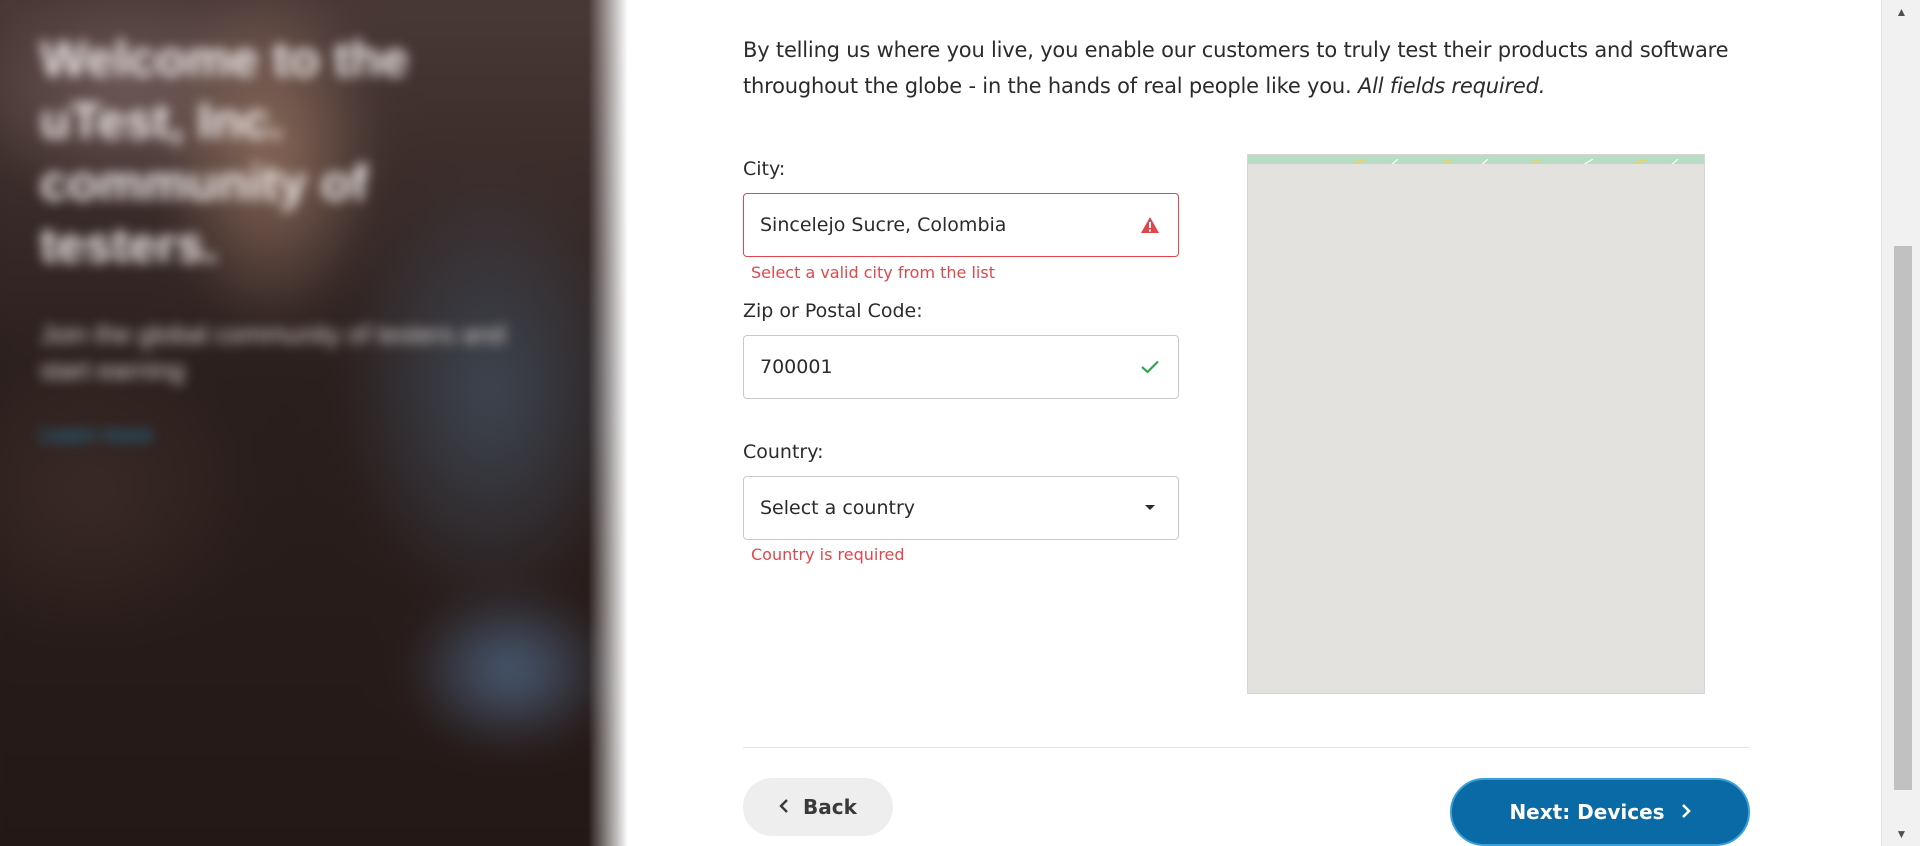 The width and height of the screenshot is (1920, 846). Describe the element at coordinates (783, 452) in the screenshot. I see `country-label: Country:` at that location.